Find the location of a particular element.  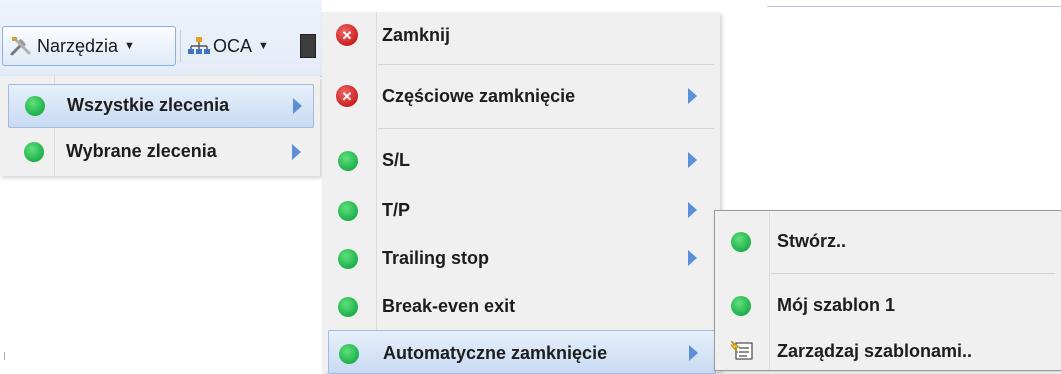

menu-item-label: Break-even exit is located at coordinates (449, 306).